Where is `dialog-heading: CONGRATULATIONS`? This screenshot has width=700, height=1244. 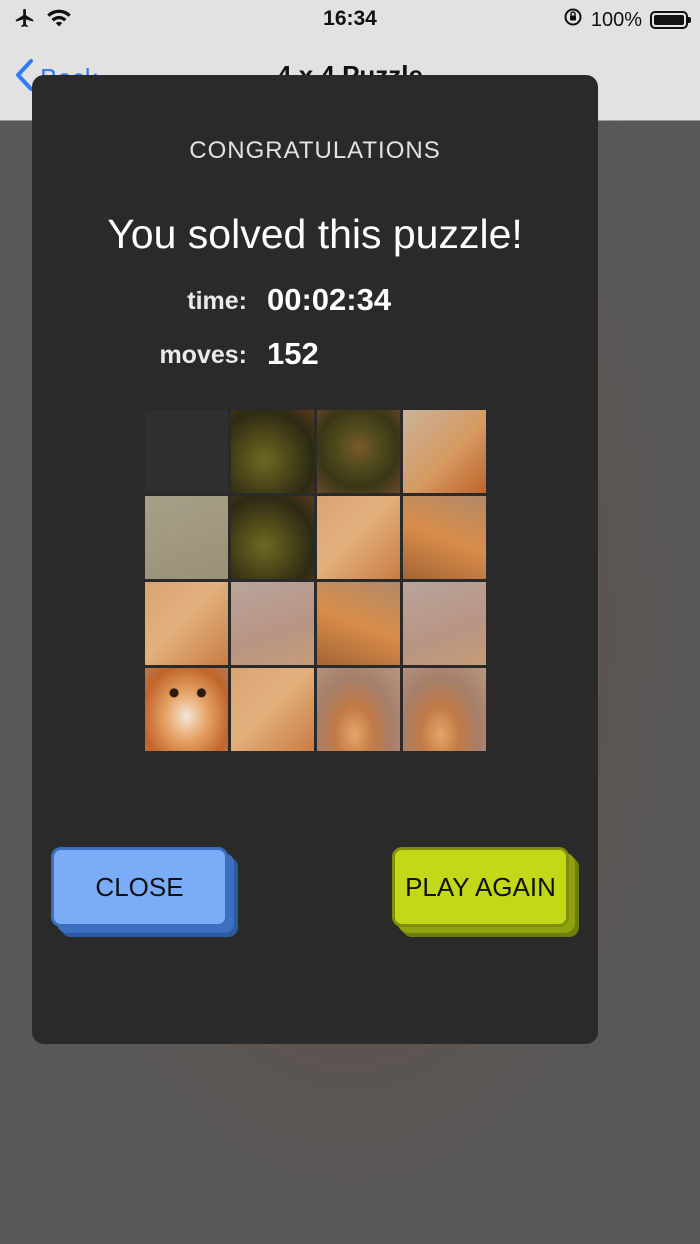
dialog-heading: CONGRATULATIONS is located at coordinates (315, 150).